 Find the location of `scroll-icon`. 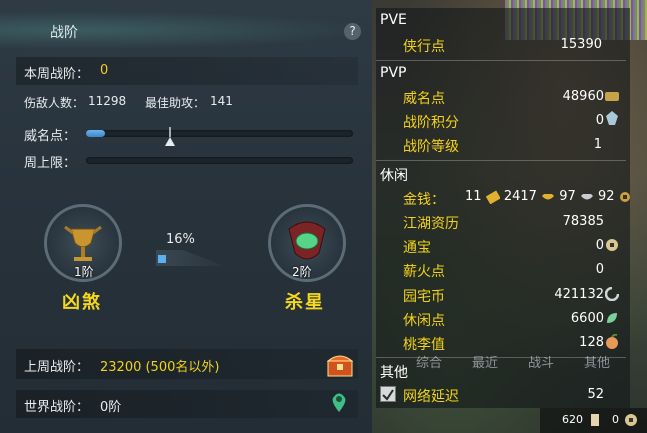

scroll-icon is located at coordinates (595, 420).